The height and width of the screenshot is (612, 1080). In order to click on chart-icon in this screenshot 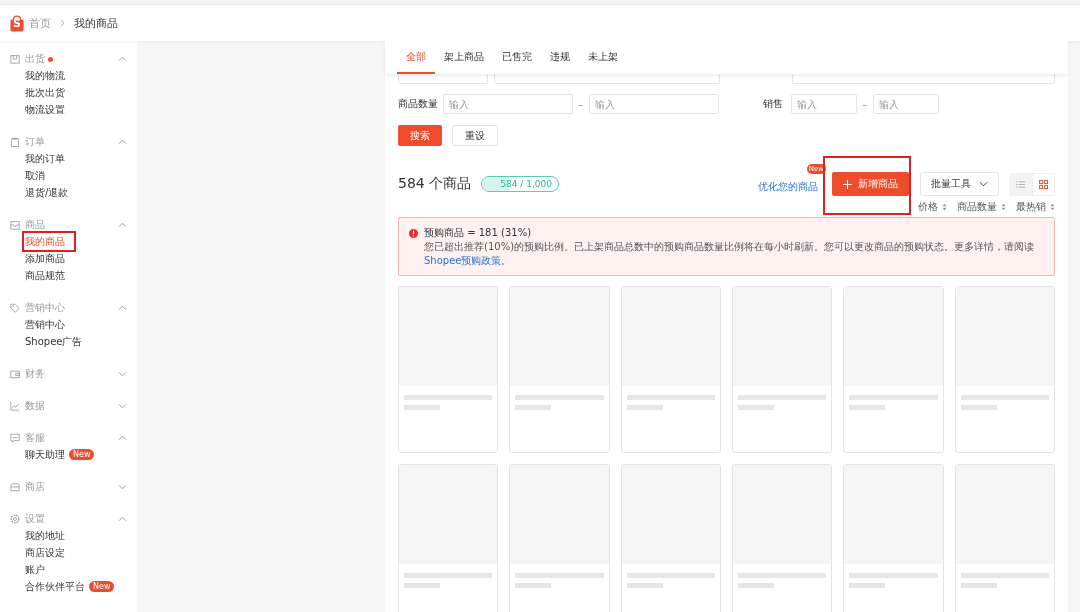, I will do `click(15, 406)`.